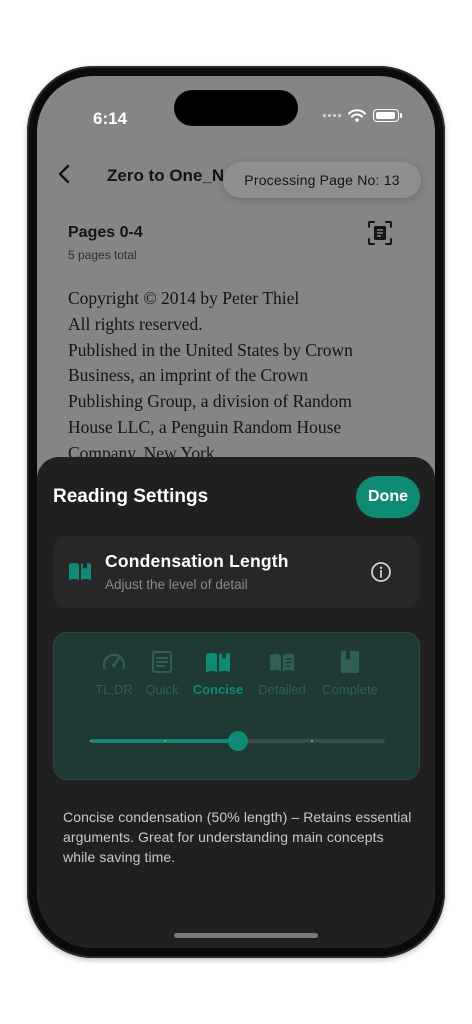 This screenshot has height=1024, width=472. What do you see at coordinates (135, 323) in the screenshot?
I see `text-line: All rights reserved.` at bounding box center [135, 323].